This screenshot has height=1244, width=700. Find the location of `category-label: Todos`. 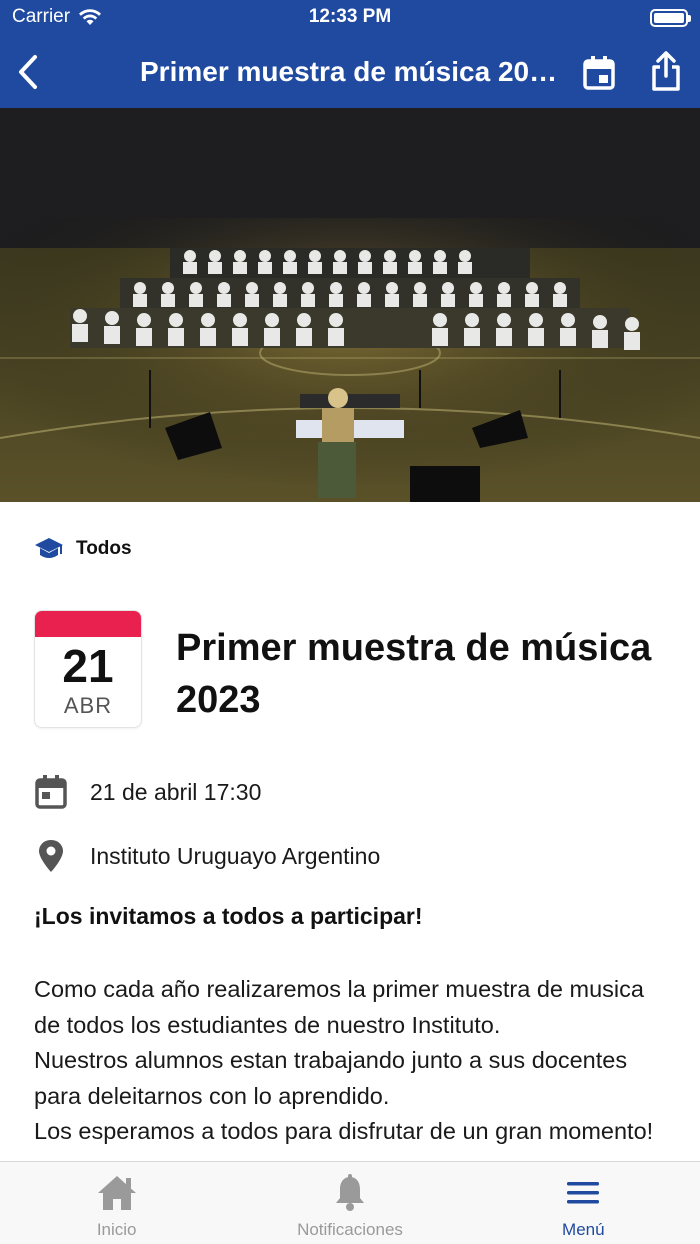

category-label: Todos is located at coordinates (104, 548).